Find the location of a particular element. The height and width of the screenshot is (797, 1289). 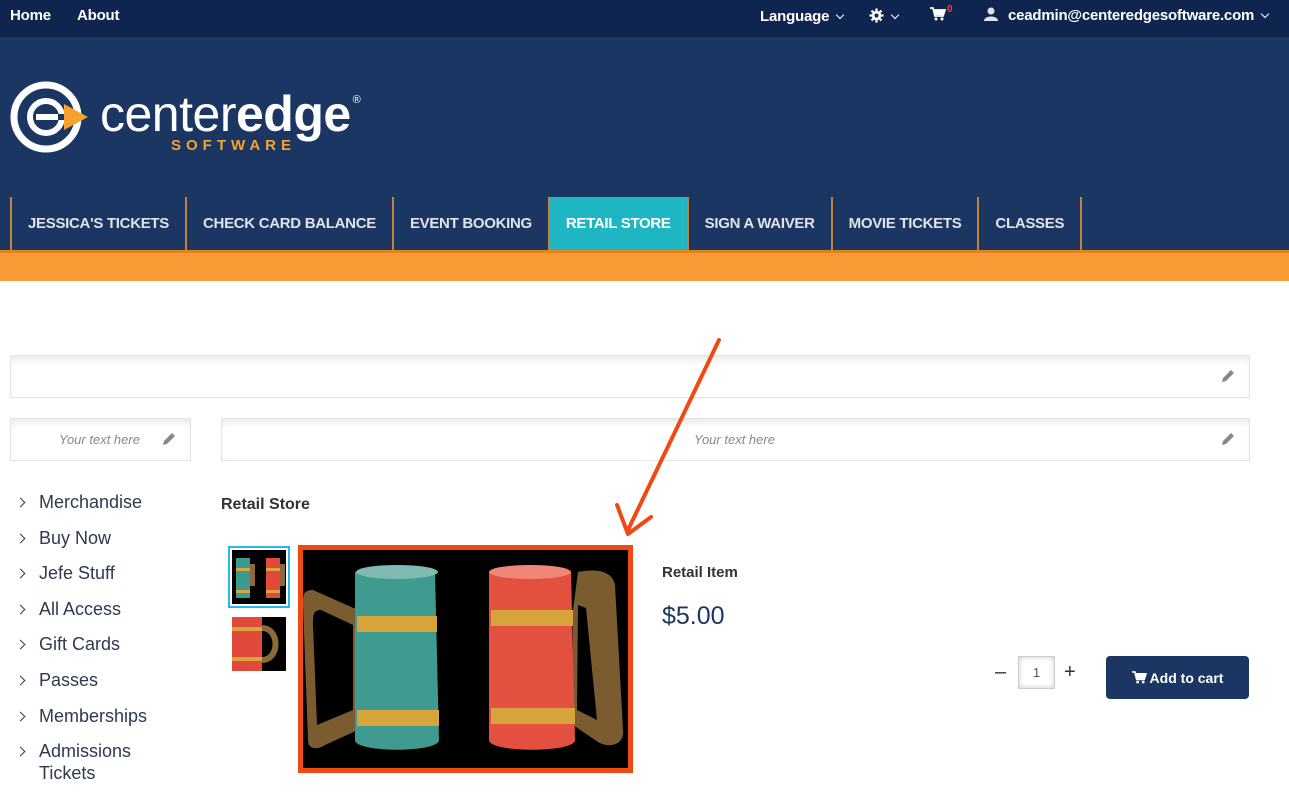

sidebar-item-label: Tickets is located at coordinates (67, 772).